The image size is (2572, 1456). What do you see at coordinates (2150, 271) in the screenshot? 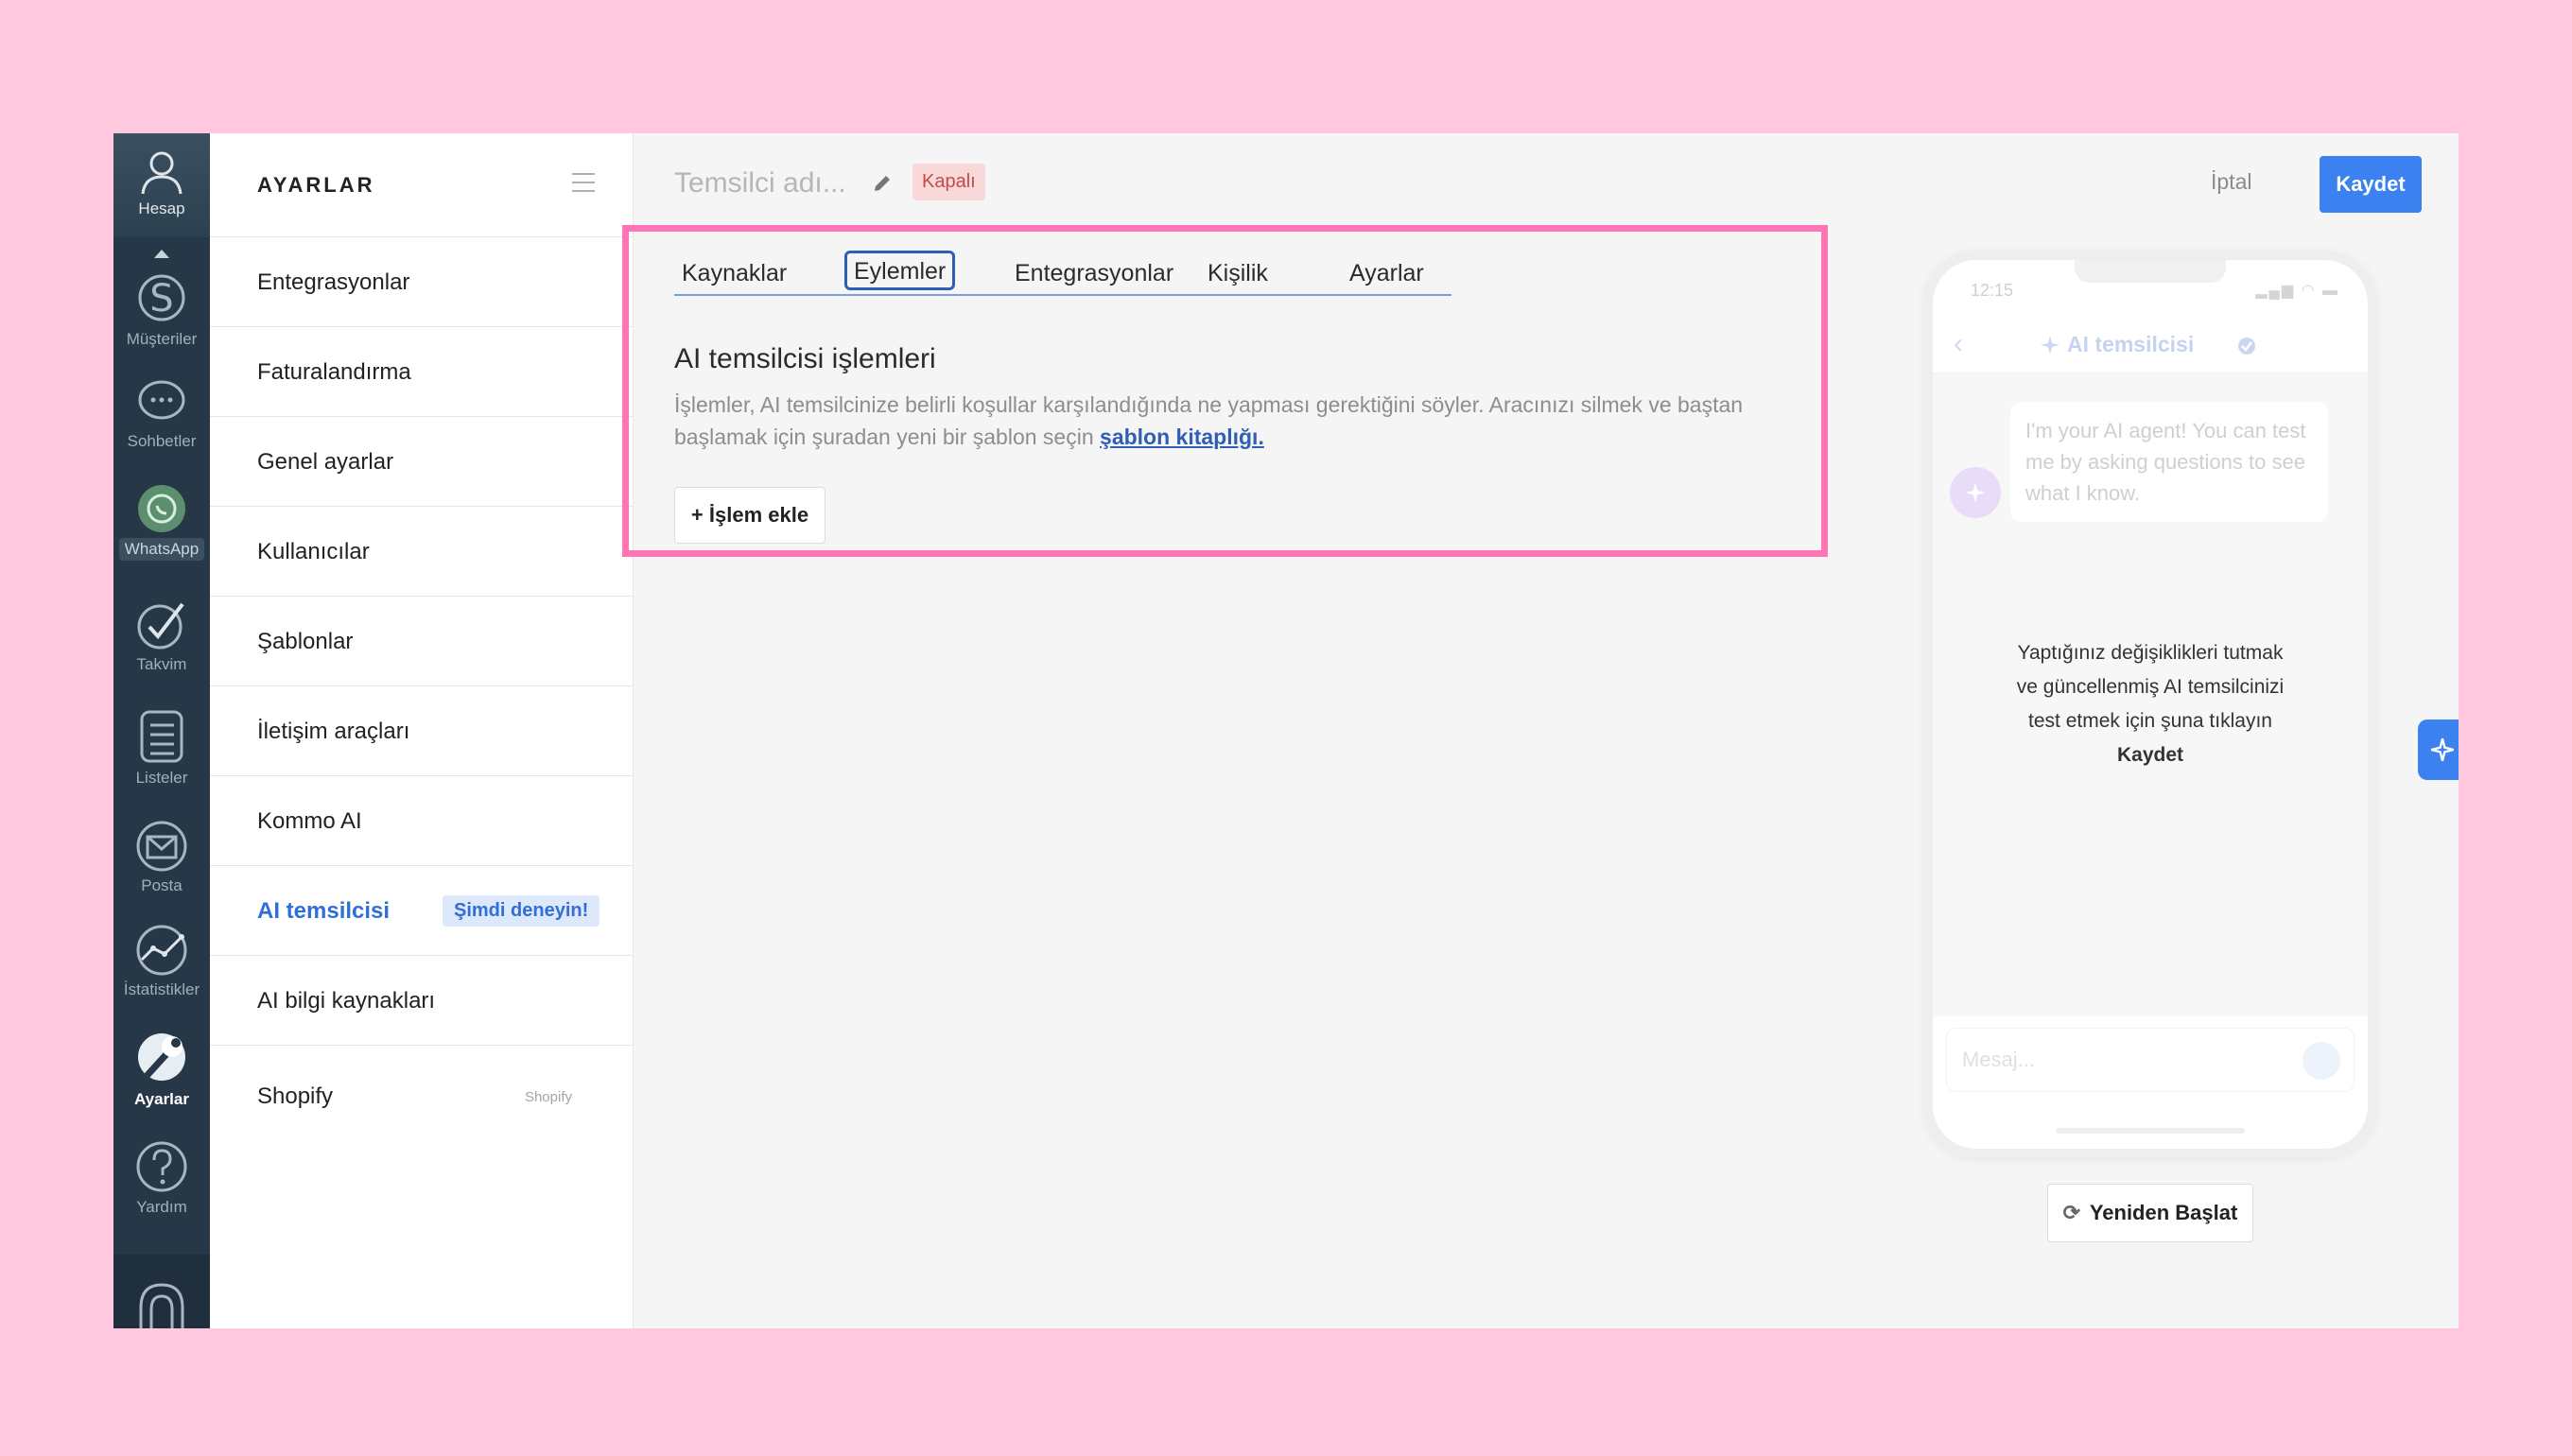
I see `phone-notch` at bounding box center [2150, 271].